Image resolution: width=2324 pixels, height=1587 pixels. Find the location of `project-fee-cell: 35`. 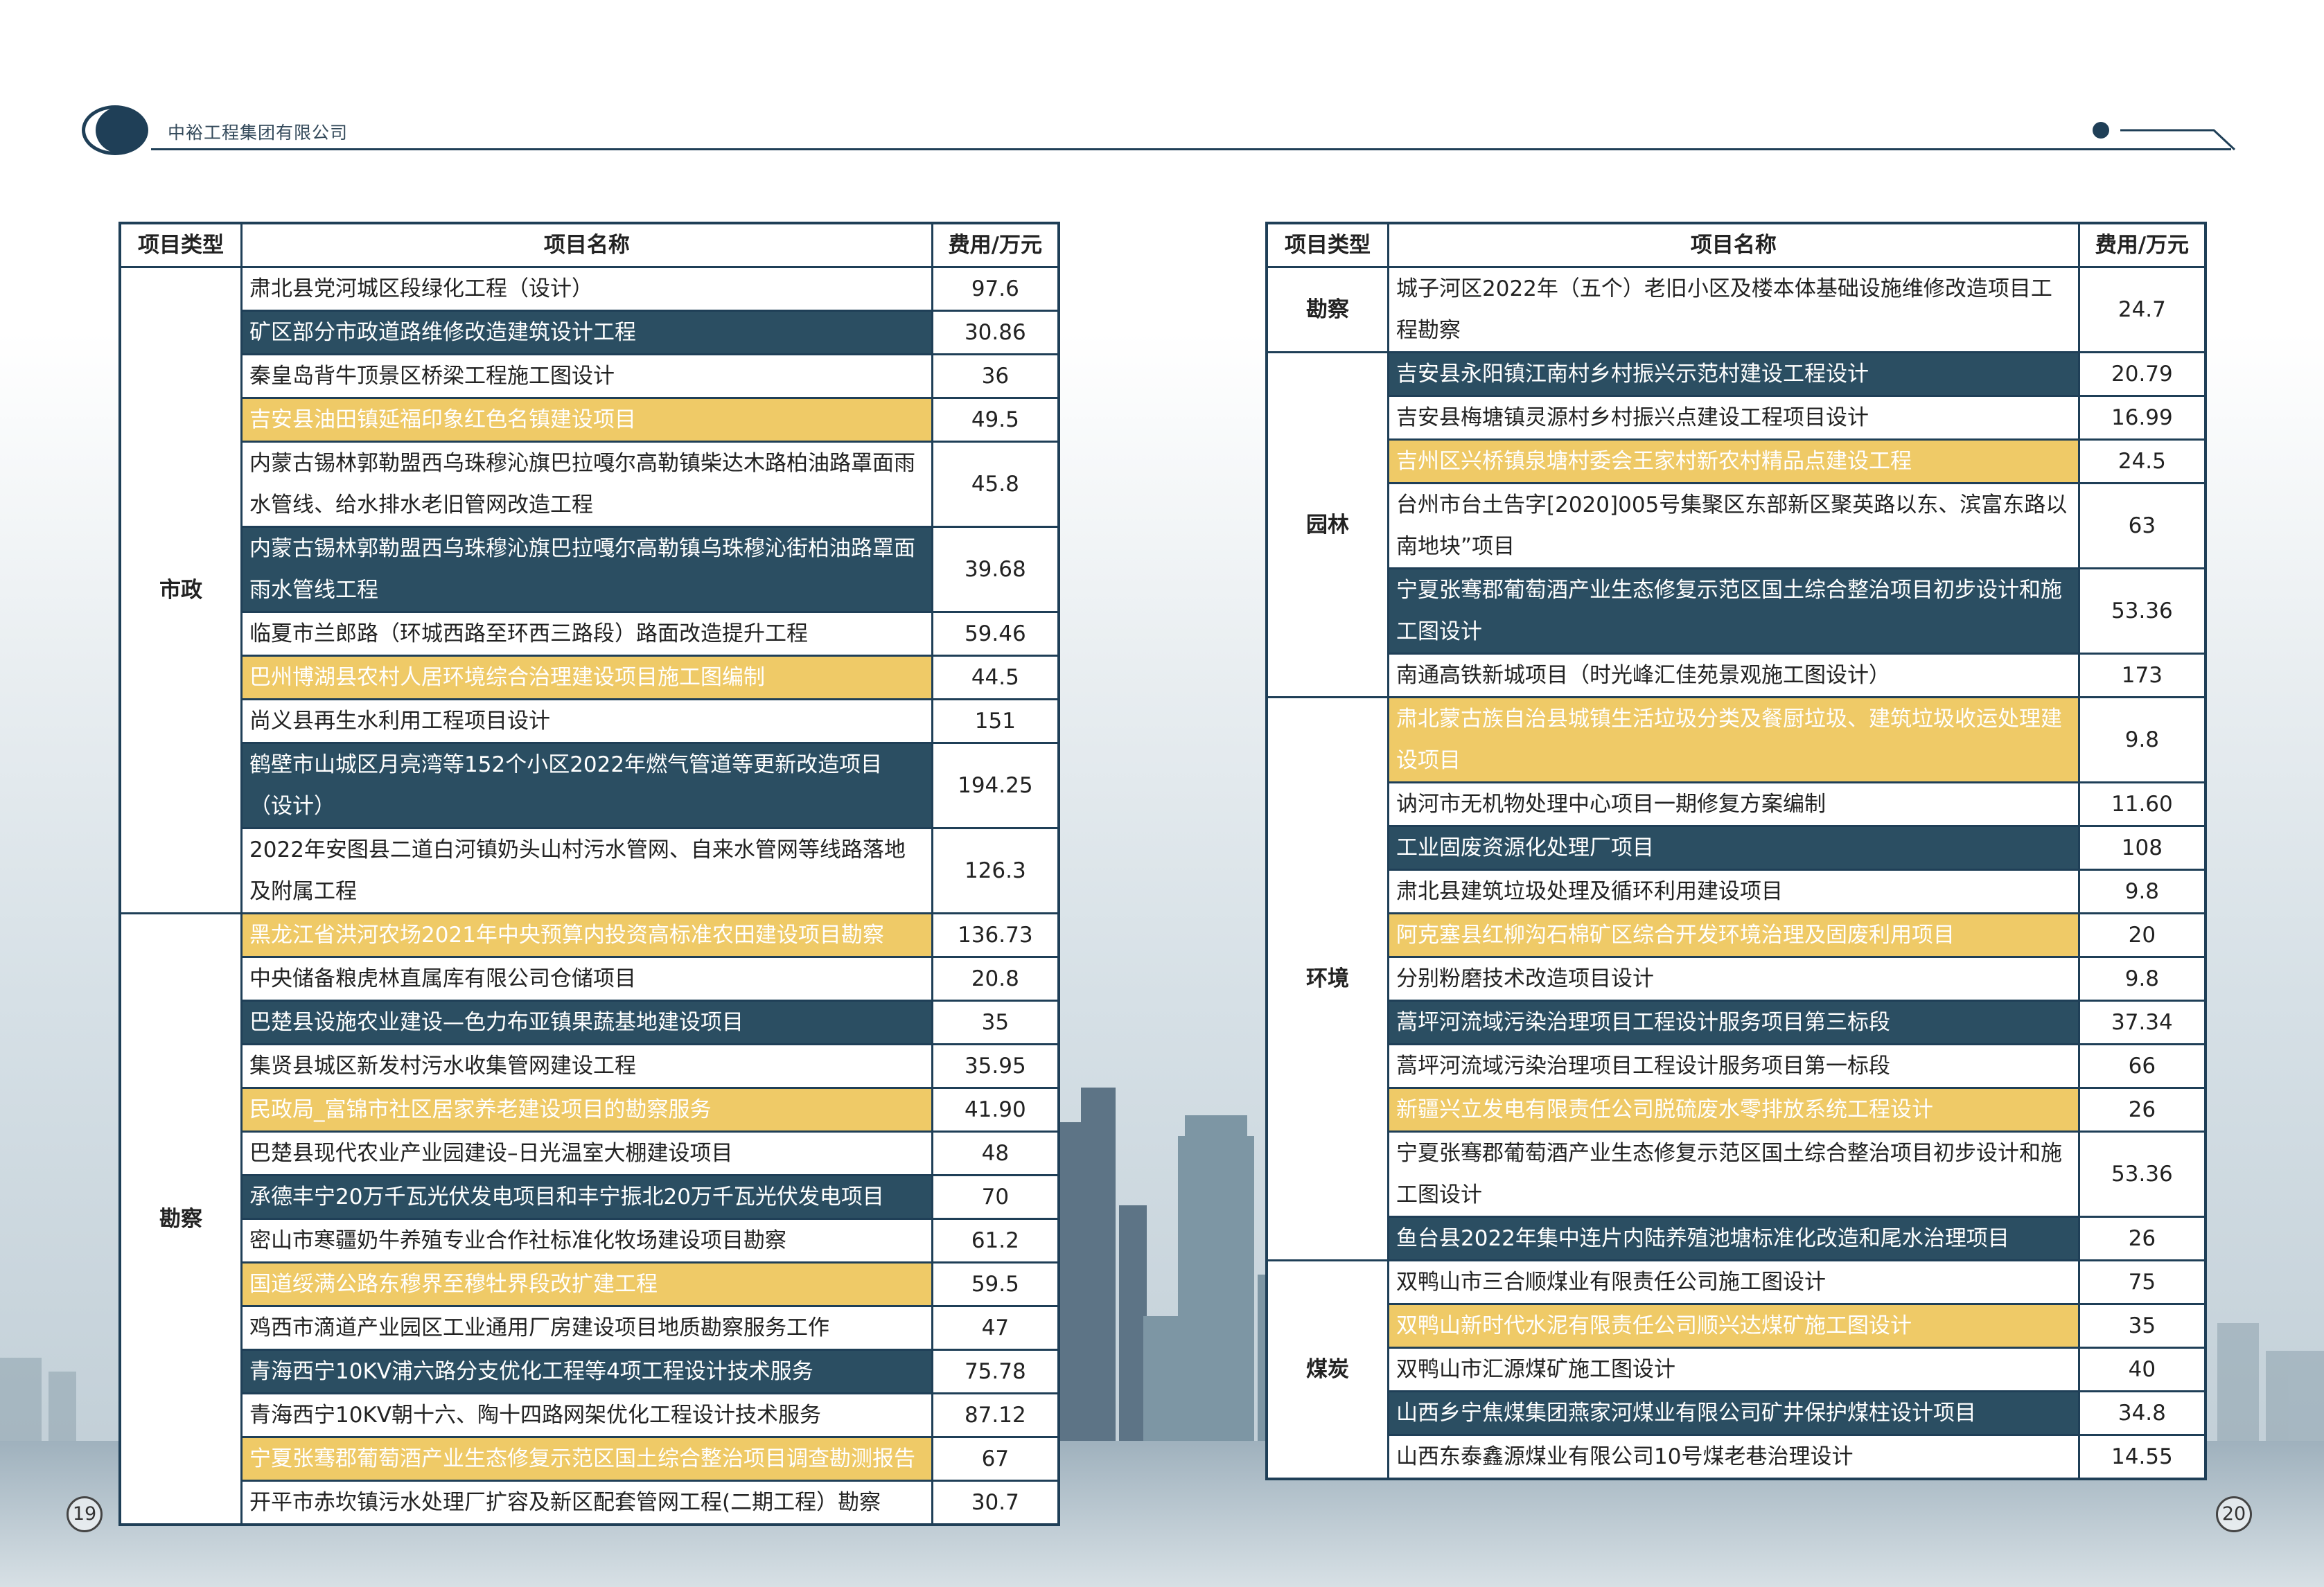

project-fee-cell: 35 is located at coordinates (995, 1022).